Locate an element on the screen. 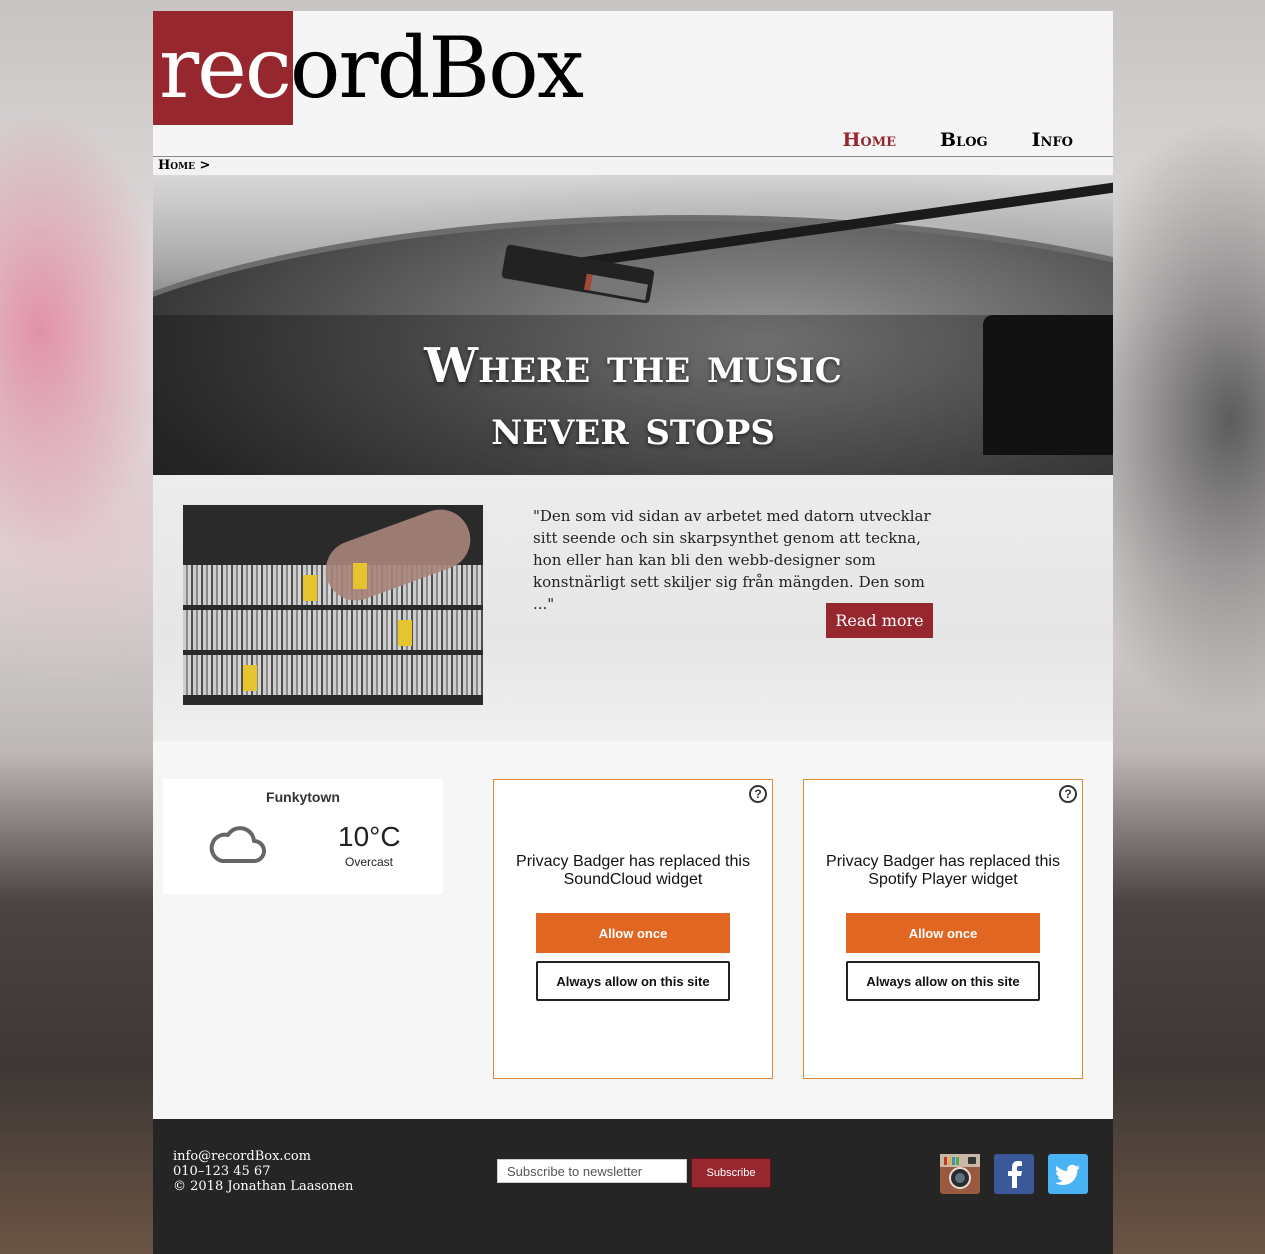 The height and width of the screenshot is (1254, 1265). breadcrumb: Home > is located at coordinates (184, 165).